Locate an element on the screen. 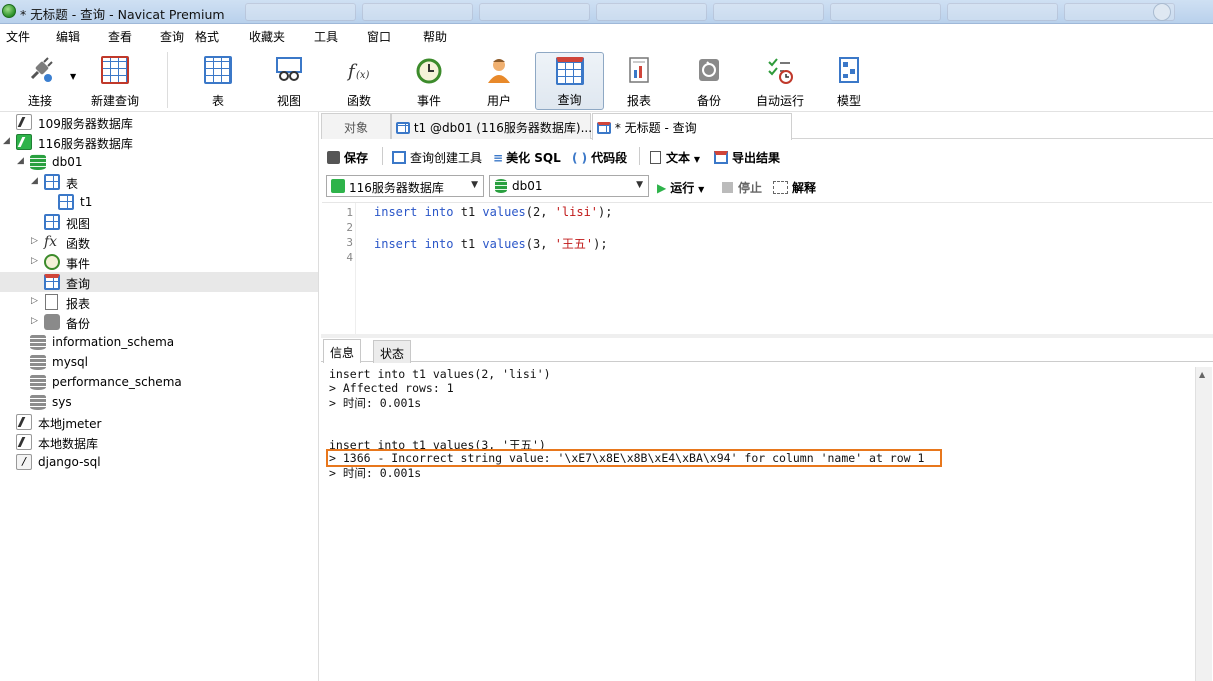 The height and width of the screenshot is (681, 1213). query-builder-button: 查询创建工具 is located at coordinates (437, 157).